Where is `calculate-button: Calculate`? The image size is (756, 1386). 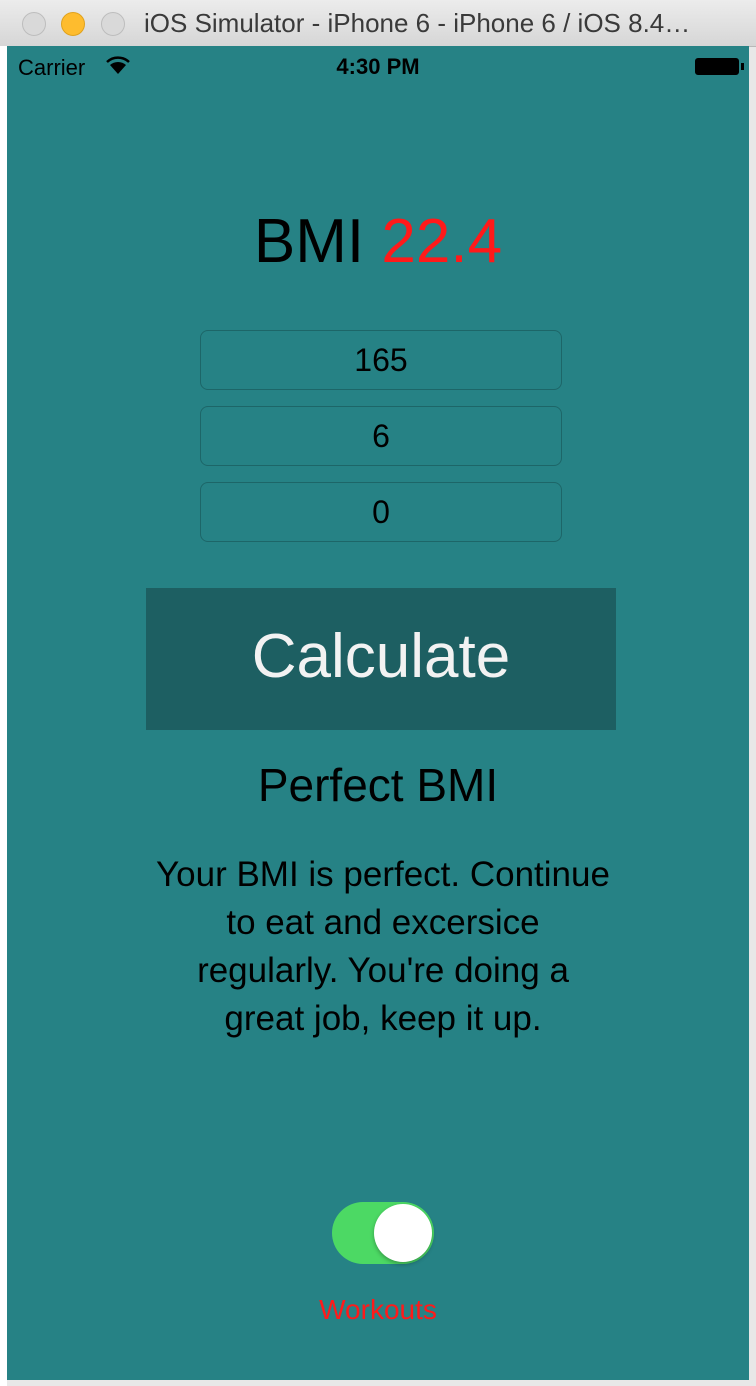 calculate-button: Calculate is located at coordinates (381, 659).